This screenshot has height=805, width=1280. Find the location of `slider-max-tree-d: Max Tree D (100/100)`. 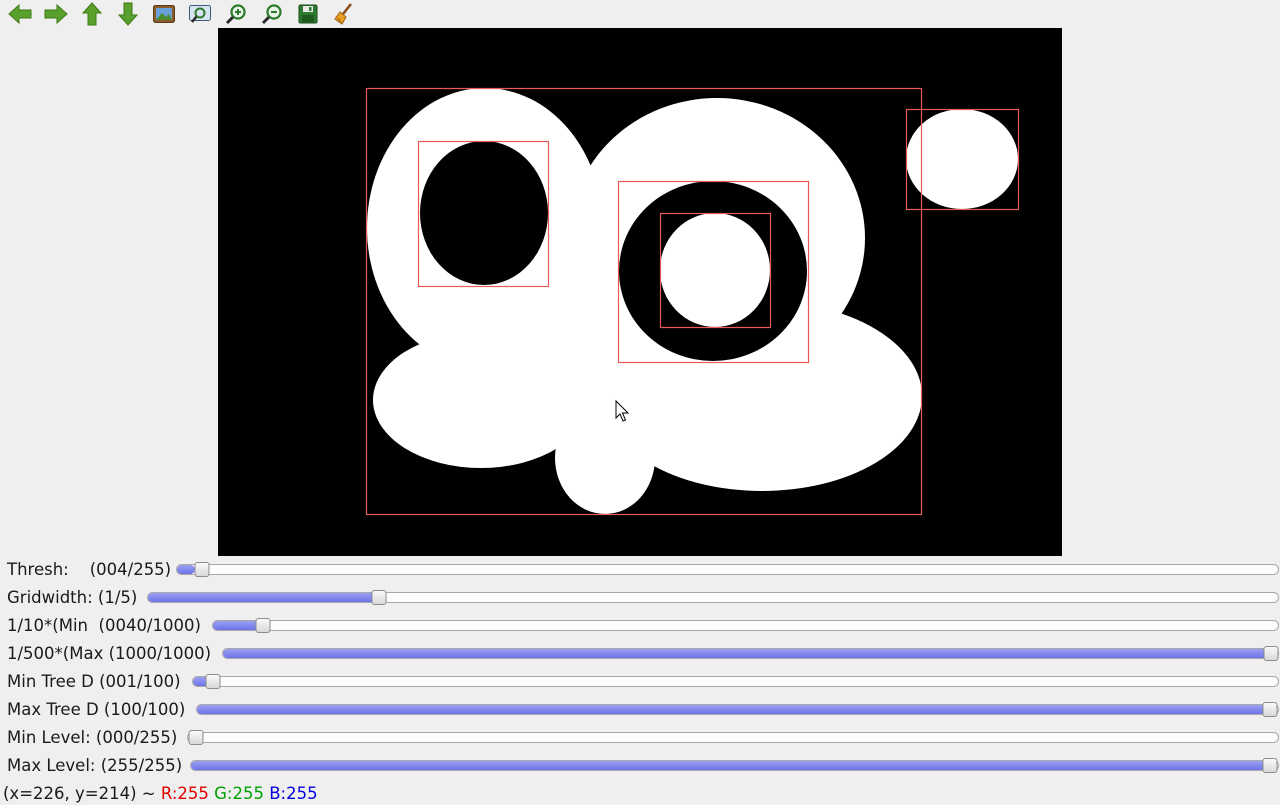

slider-max-tree-d: Max Tree D (100/100) is located at coordinates (640, 710).